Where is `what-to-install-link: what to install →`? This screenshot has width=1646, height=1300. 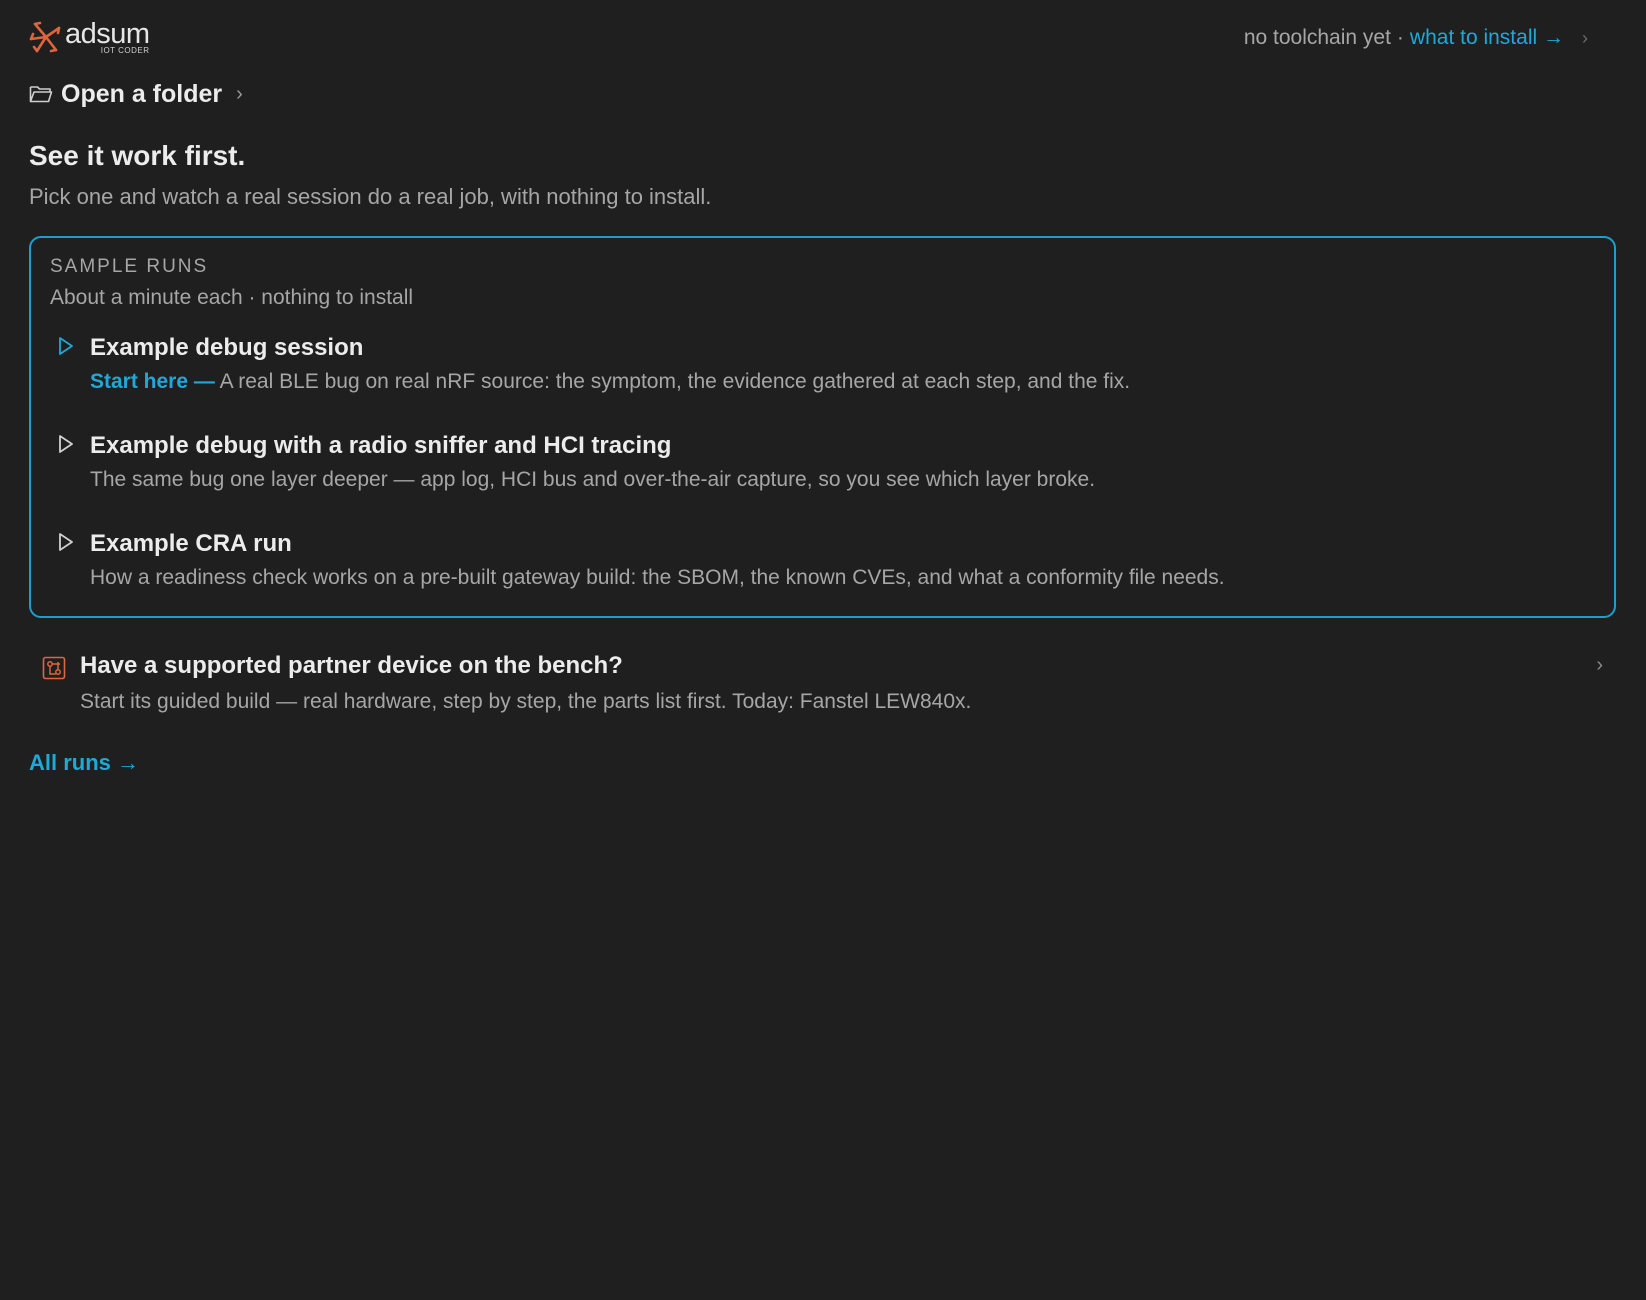 what-to-install-link: what to install → is located at coordinates (1487, 38).